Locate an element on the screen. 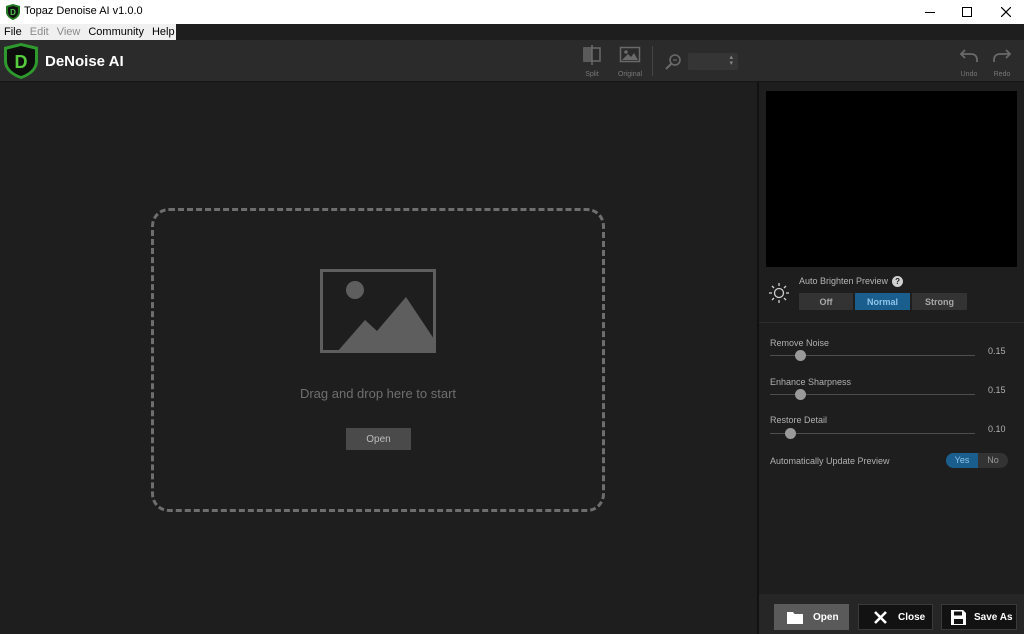 The image size is (1024, 634). image-placeholder-icon is located at coordinates (378, 311).